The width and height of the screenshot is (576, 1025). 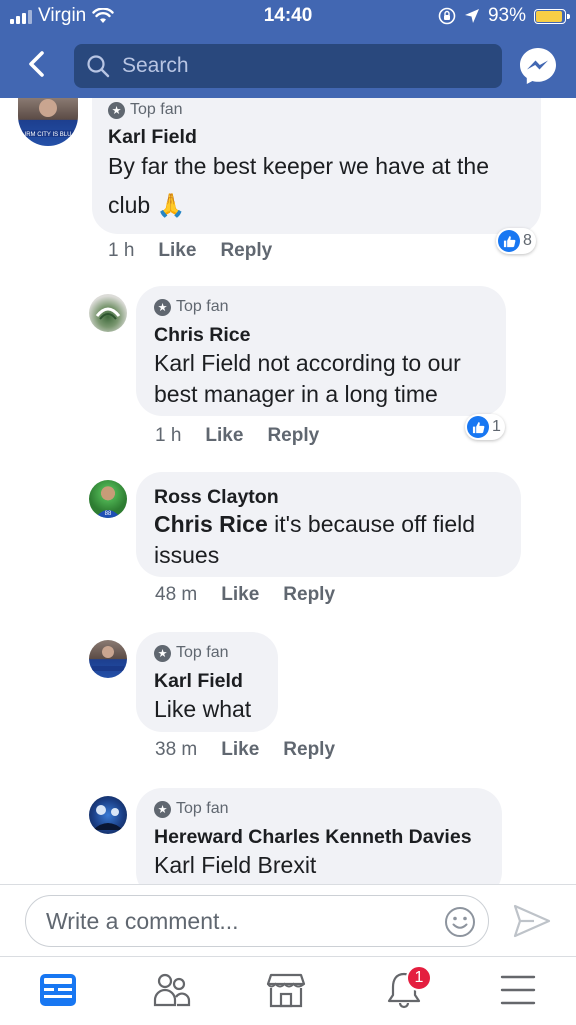 What do you see at coordinates (48, 118) in the screenshot?
I see `profile-photo-icon: IRM CITY IS BLU` at bounding box center [48, 118].